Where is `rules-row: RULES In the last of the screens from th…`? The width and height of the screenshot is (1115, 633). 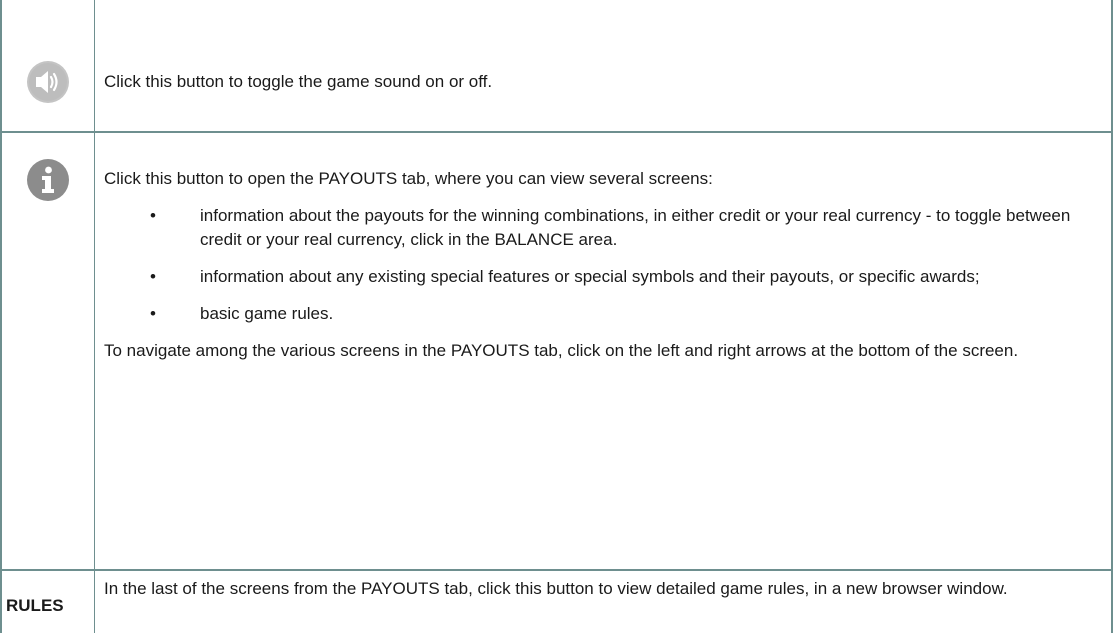 rules-row: RULES In the last of the screens from th… is located at coordinates (557, 602).